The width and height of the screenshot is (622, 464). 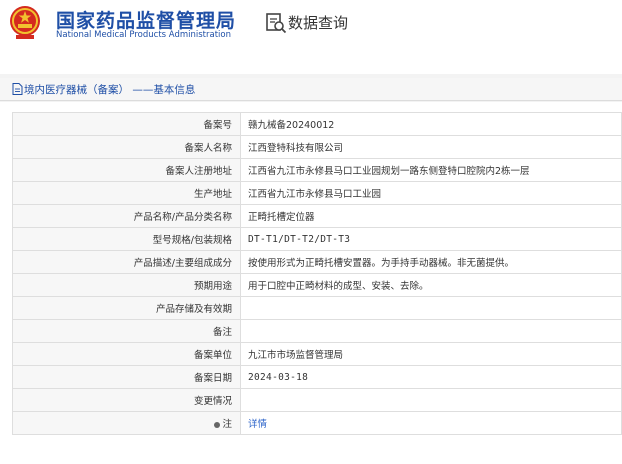 I want to click on data-query-title: 数据查询, so click(x=318, y=23).